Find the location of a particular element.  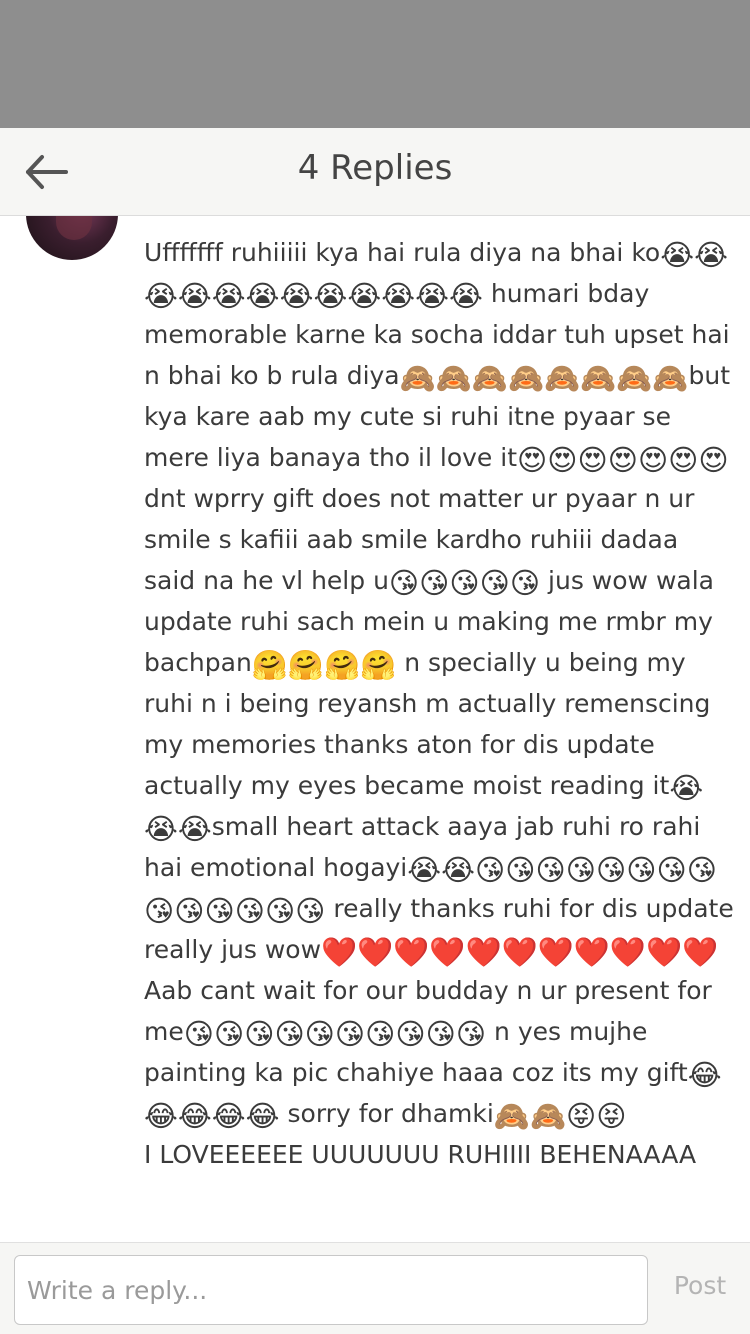

avatar-photo is located at coordinates (74, 228).